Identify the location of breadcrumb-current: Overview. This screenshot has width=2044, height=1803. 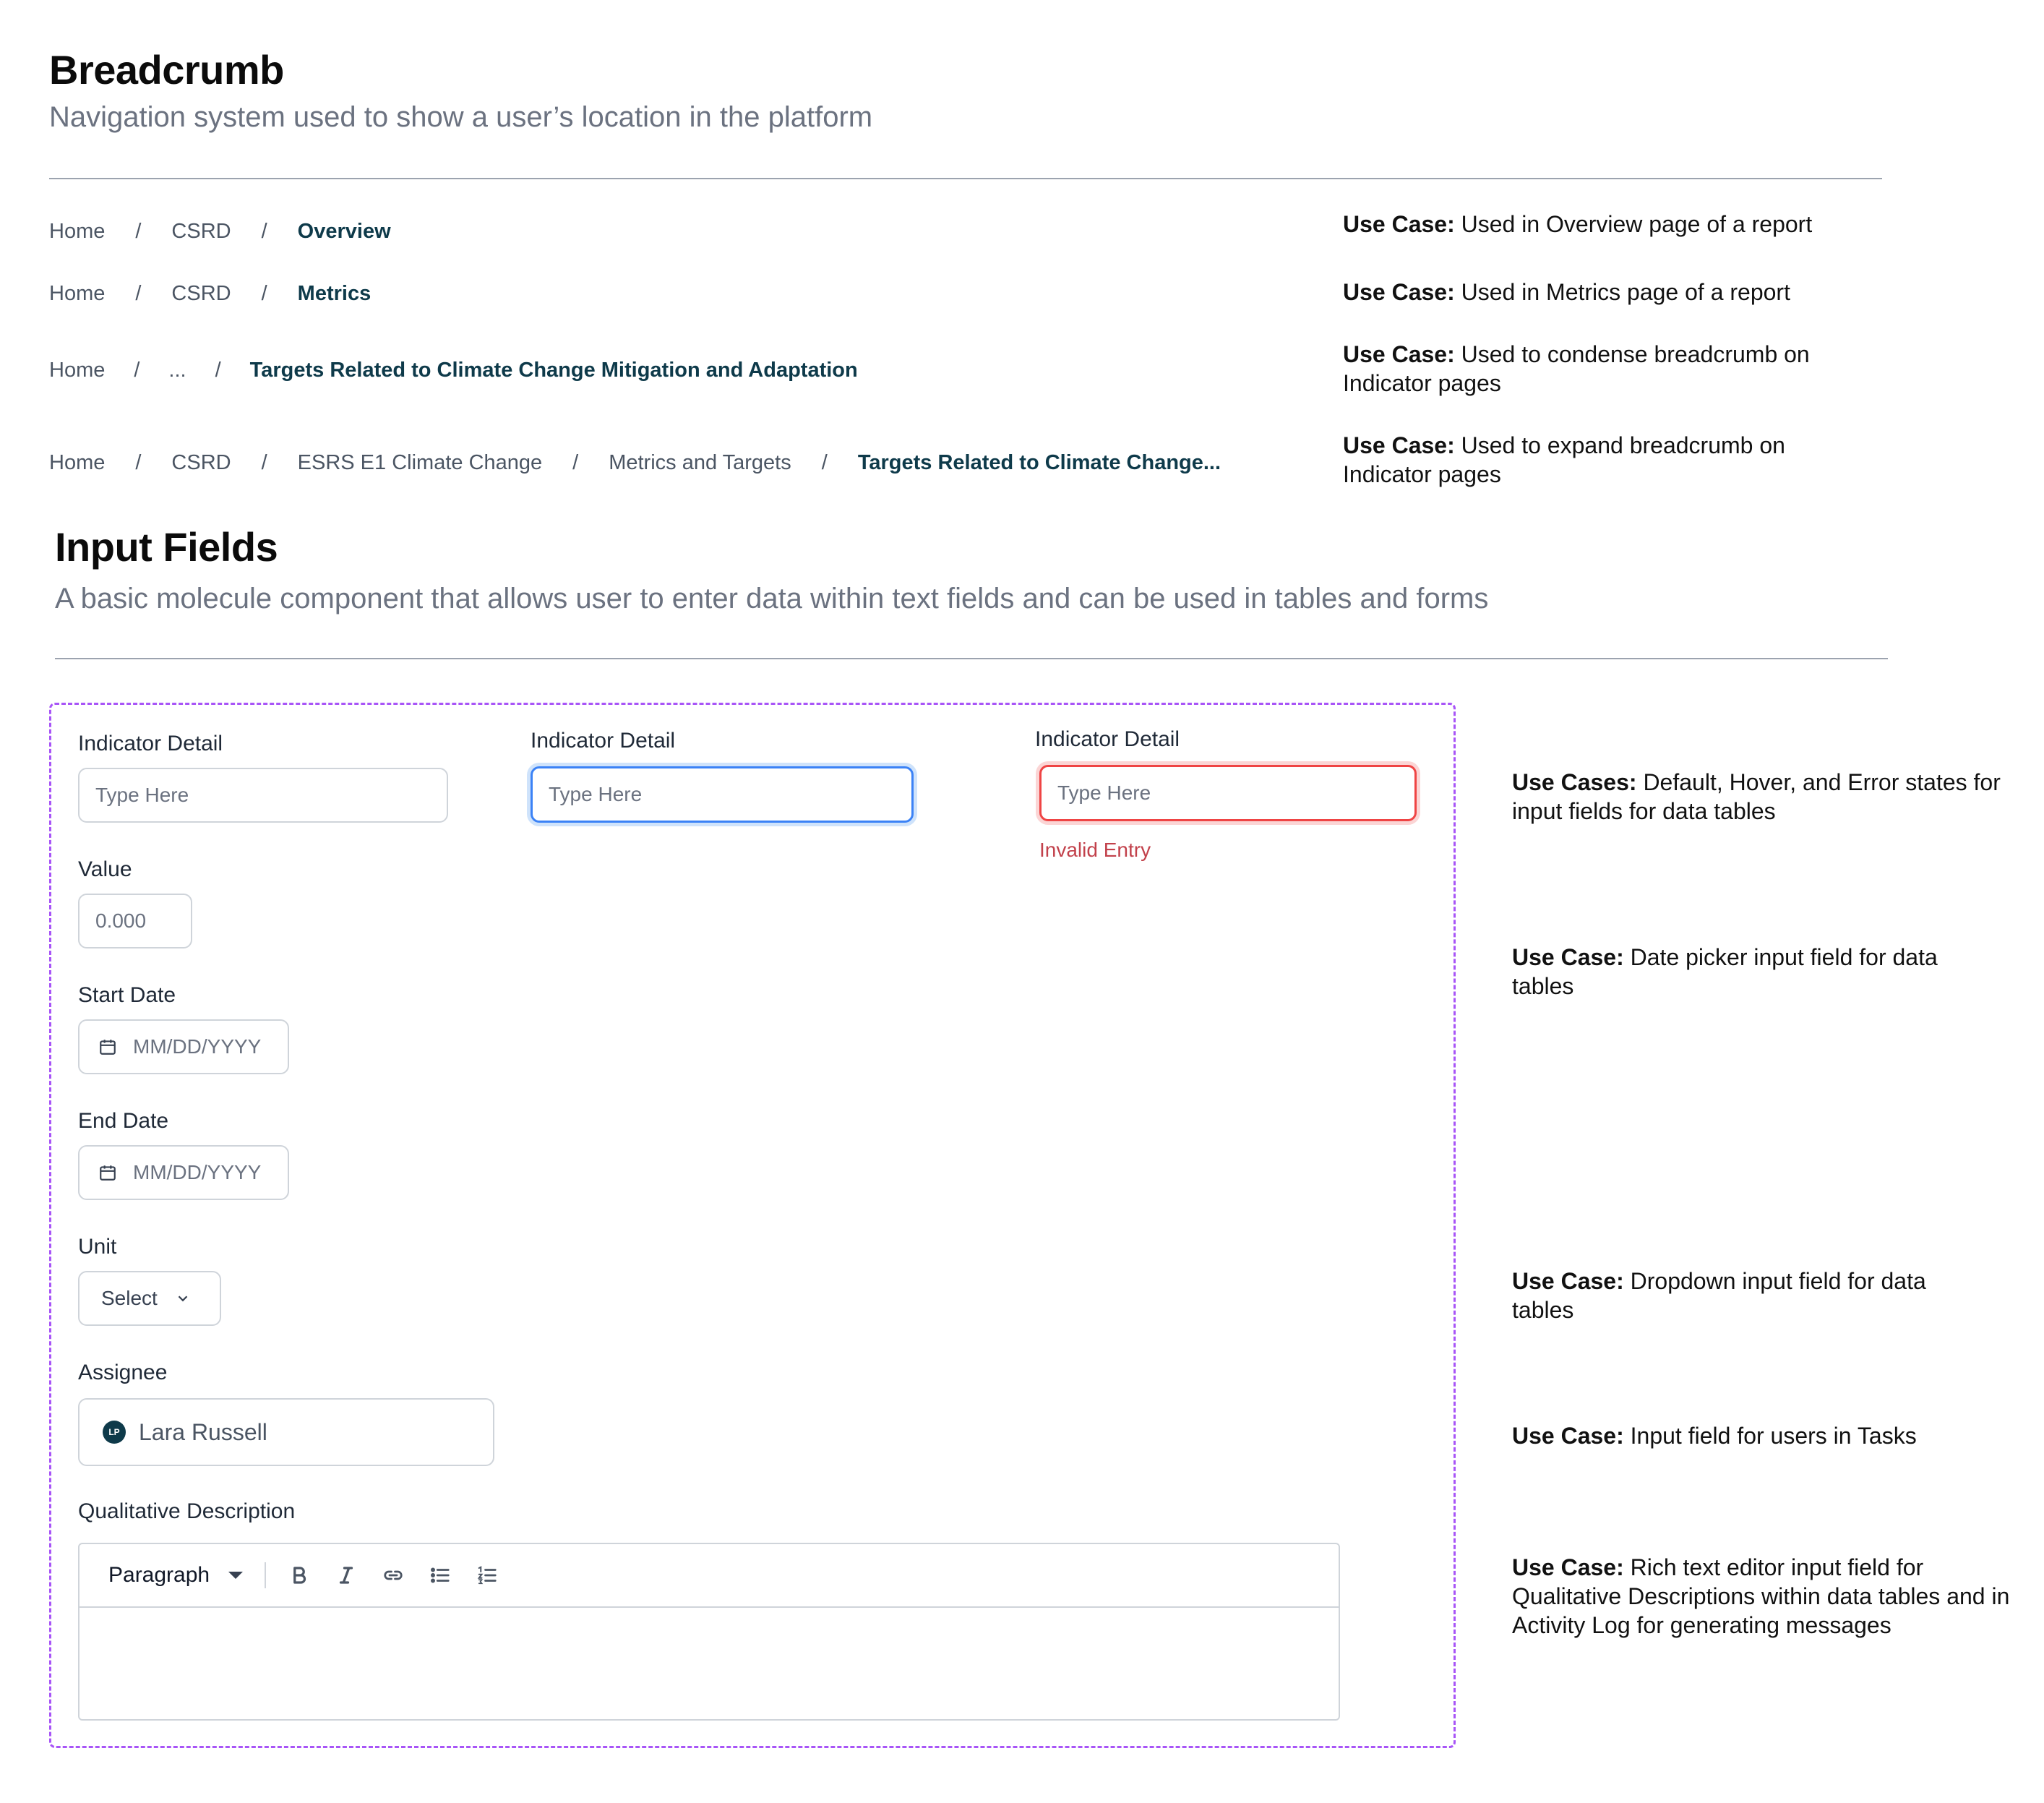
(344, 231).